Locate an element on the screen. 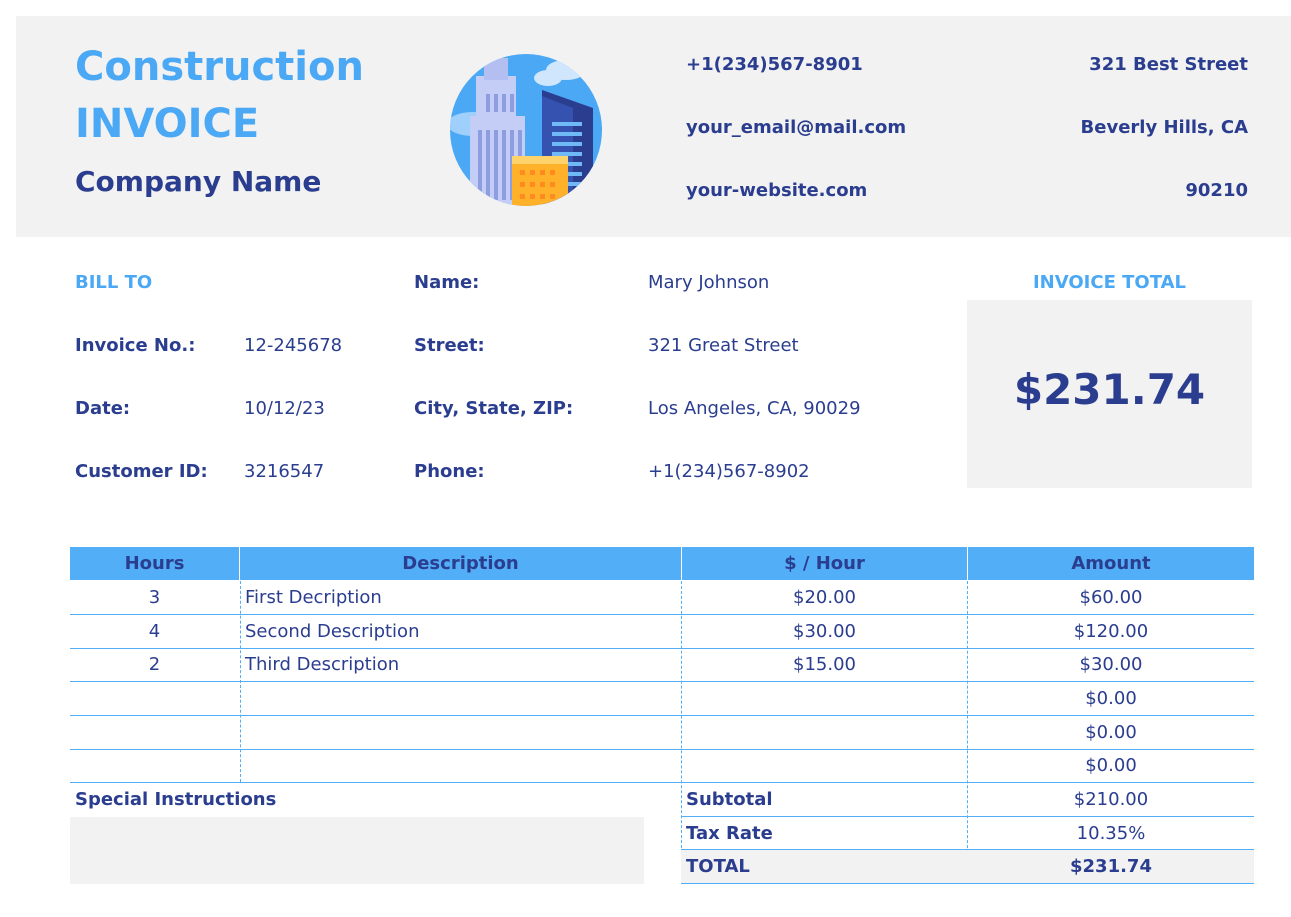 Image resolution: width=1291 pixels, height=917 pixels. title-line-2: INVOICE is located at coordinates (167, 124).